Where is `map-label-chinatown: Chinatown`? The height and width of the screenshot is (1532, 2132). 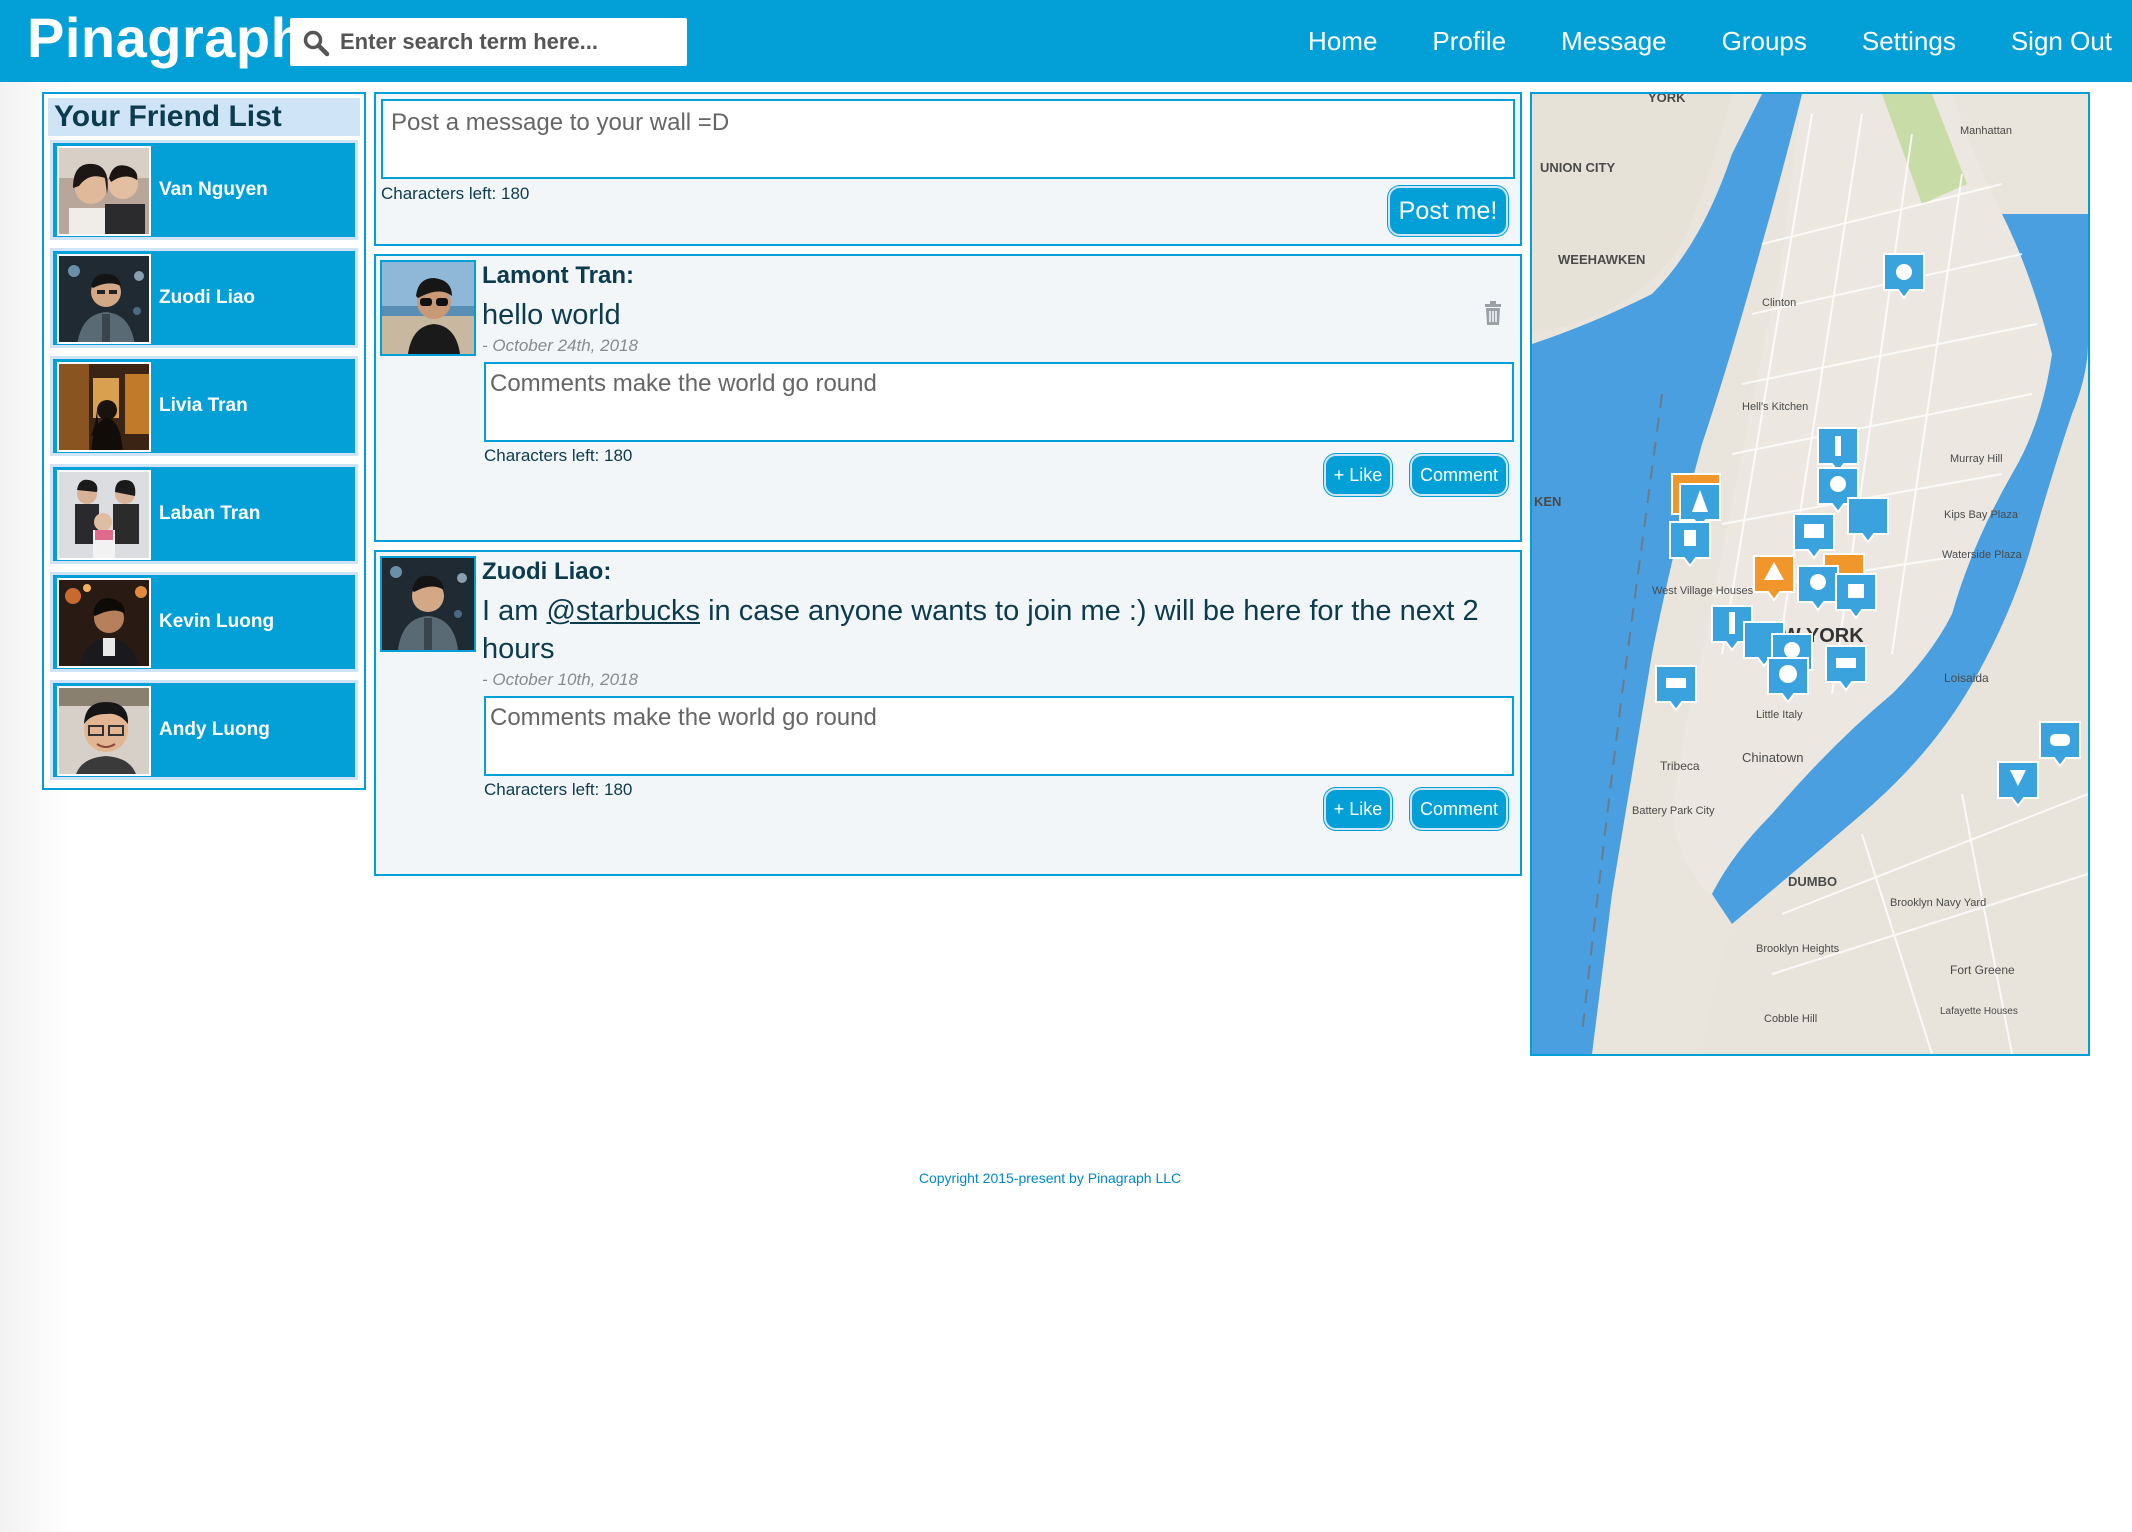 map-label-chinatown: Chinatown is located at coordinates (1772, 757).